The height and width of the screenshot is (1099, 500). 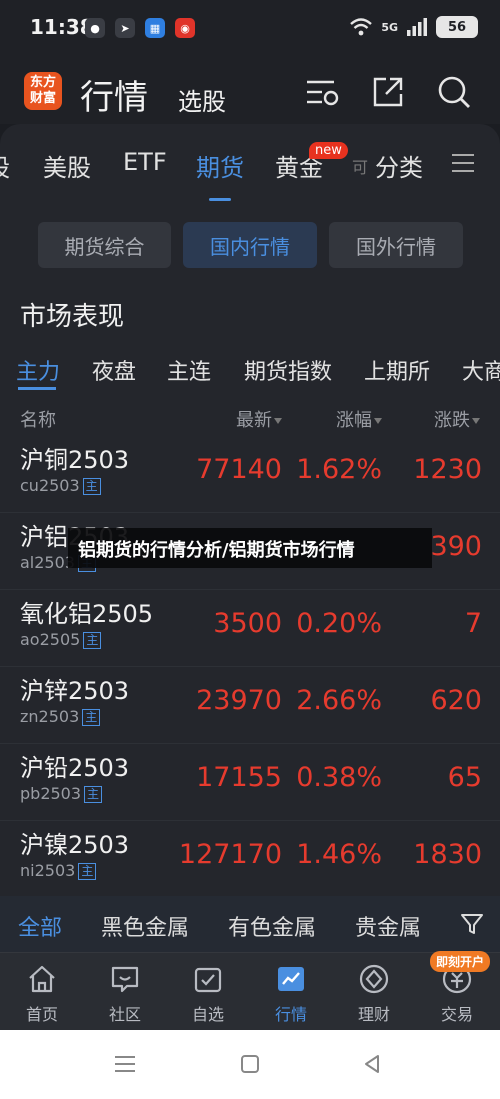 What do you see at coordinates (43, 91) in the screenshot?
I see `app-logo: 东方财富` at bounding box center [43, 91].